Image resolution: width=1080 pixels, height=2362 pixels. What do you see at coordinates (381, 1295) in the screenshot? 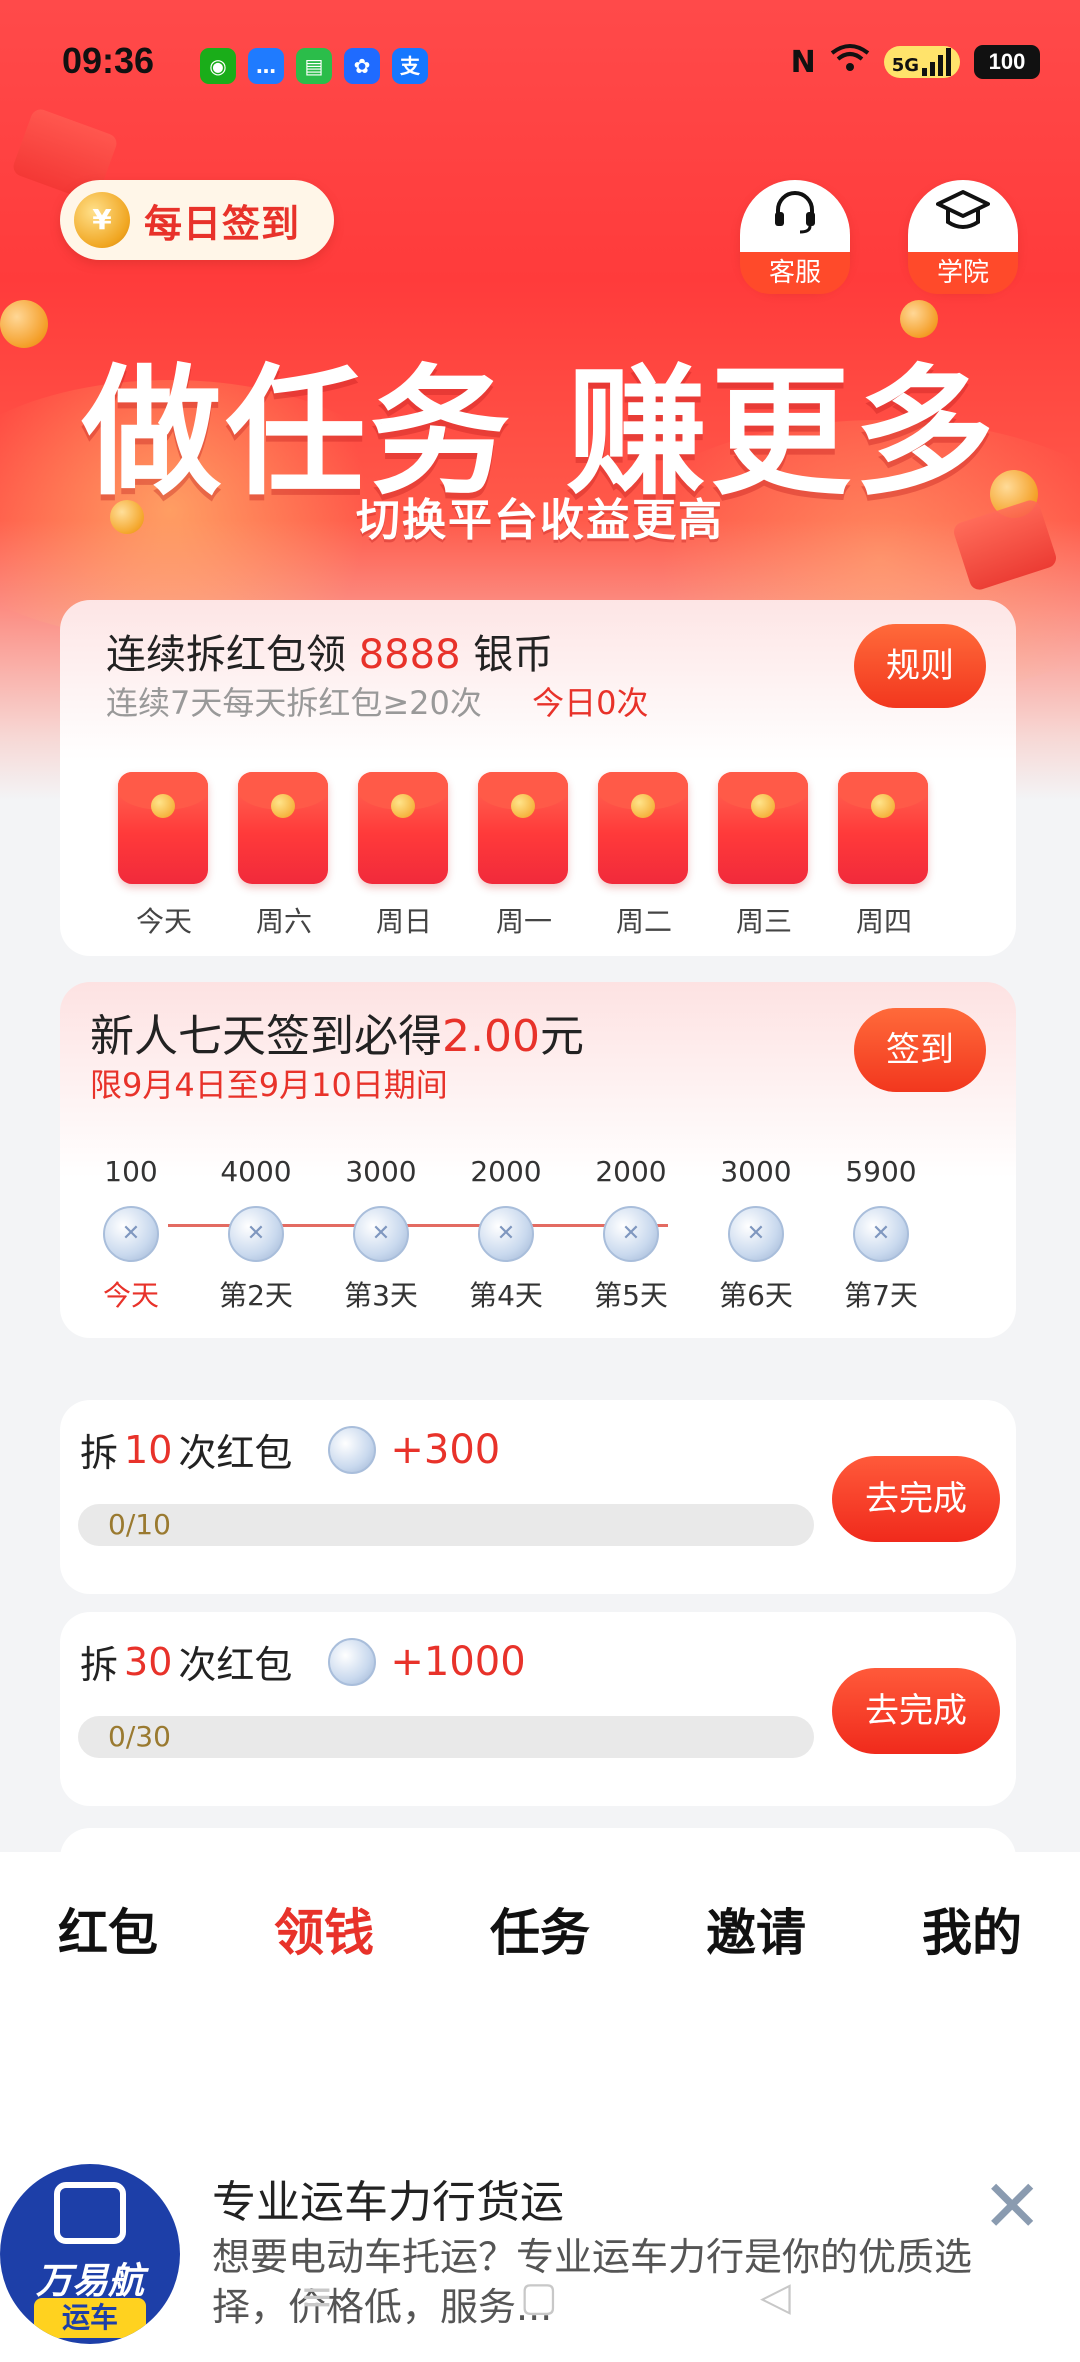
I see `signin-day-label: 第3天` at bounding box center [381, 1295].